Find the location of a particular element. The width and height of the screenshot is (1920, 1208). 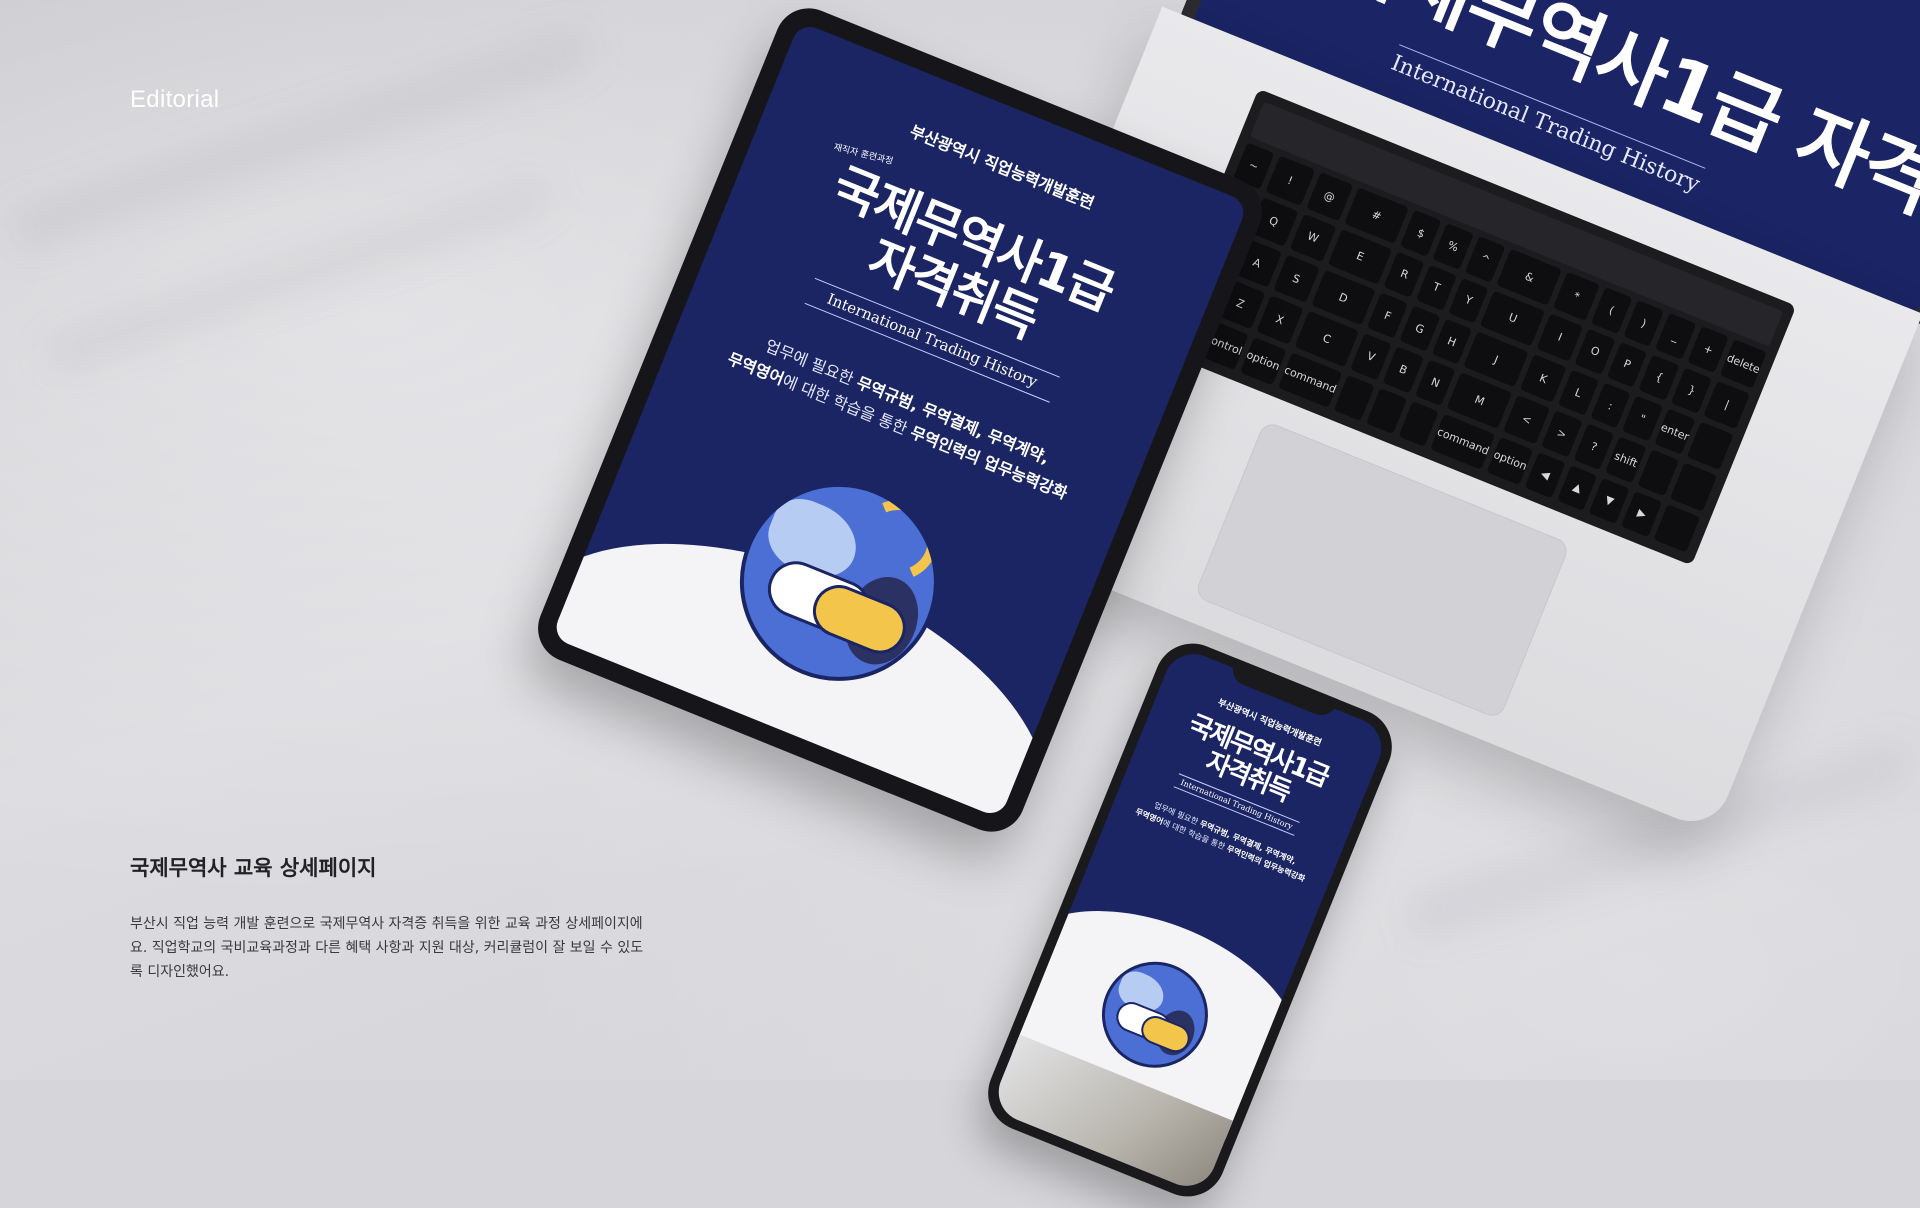

keyboard-key: W is located at coordinates (1313, 237).